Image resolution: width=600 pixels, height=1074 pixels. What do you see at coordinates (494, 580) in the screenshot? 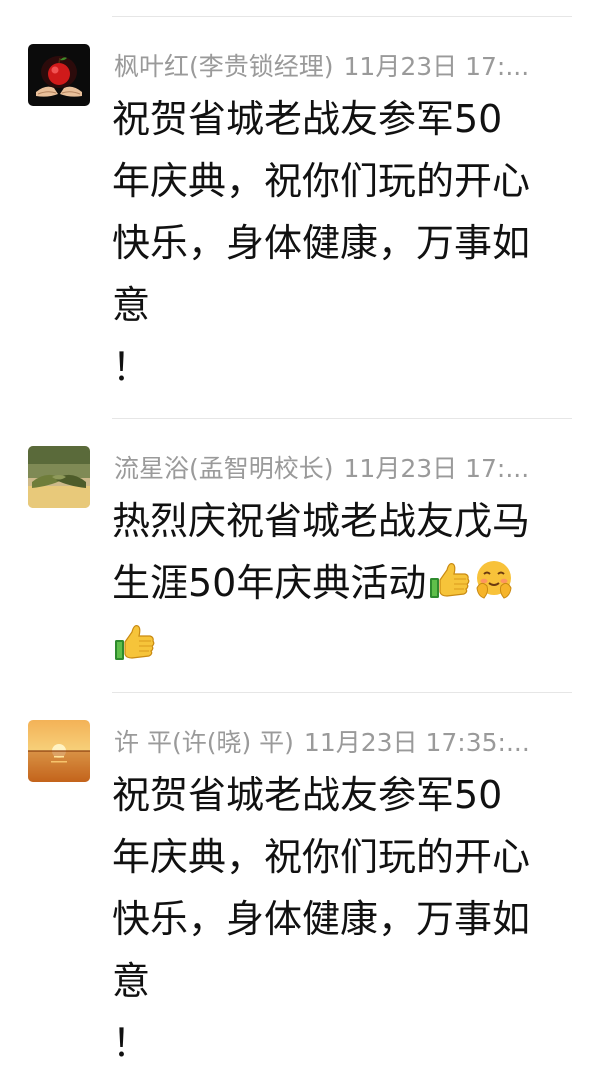
I see `blushing-hug-icon` at bounding box center [494, 580].